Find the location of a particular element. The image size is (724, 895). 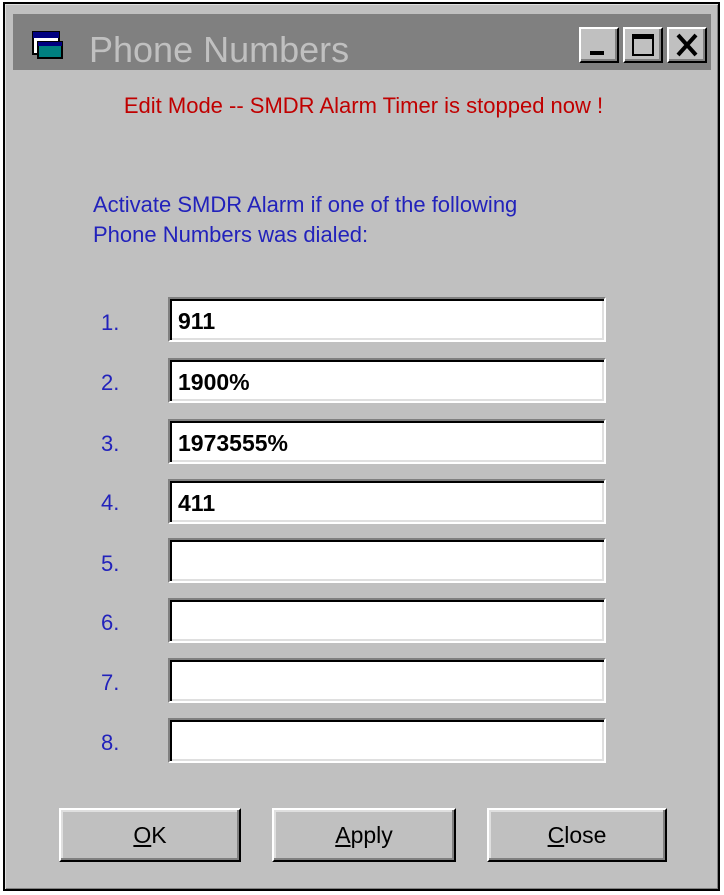

row-number-1: 1. is located at coordinates (110, 322).